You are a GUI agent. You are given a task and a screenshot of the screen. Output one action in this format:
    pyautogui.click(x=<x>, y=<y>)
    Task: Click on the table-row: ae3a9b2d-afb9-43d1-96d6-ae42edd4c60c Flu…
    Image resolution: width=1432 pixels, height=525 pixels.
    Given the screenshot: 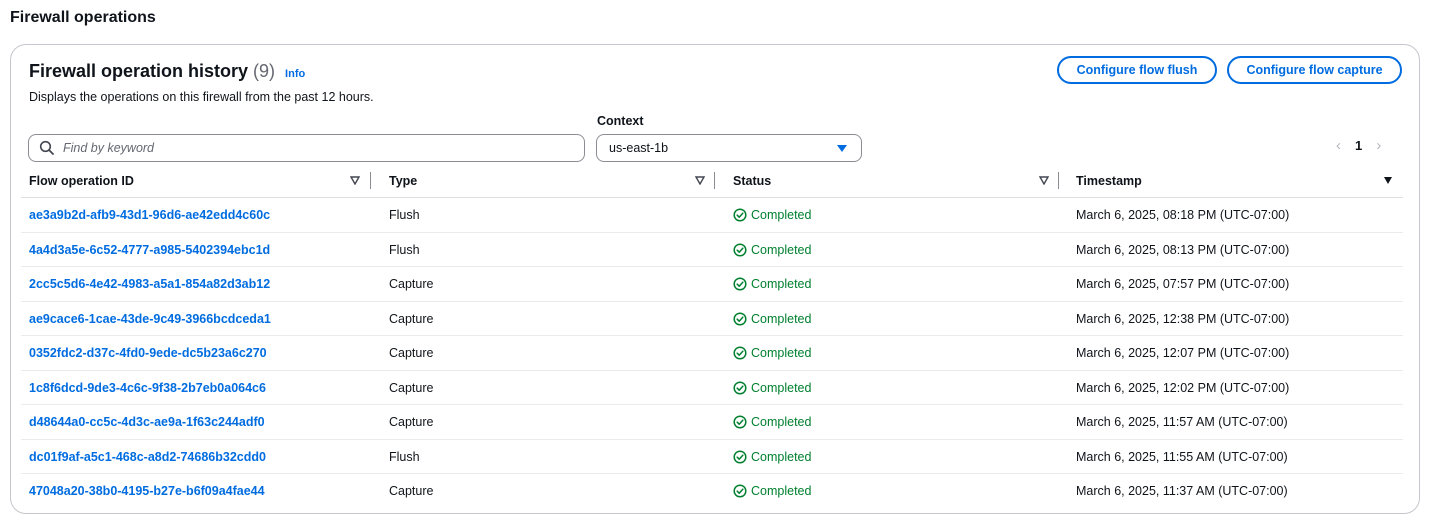 What is the action you would take?
    pyautogui.click(x=712, y=215)
    